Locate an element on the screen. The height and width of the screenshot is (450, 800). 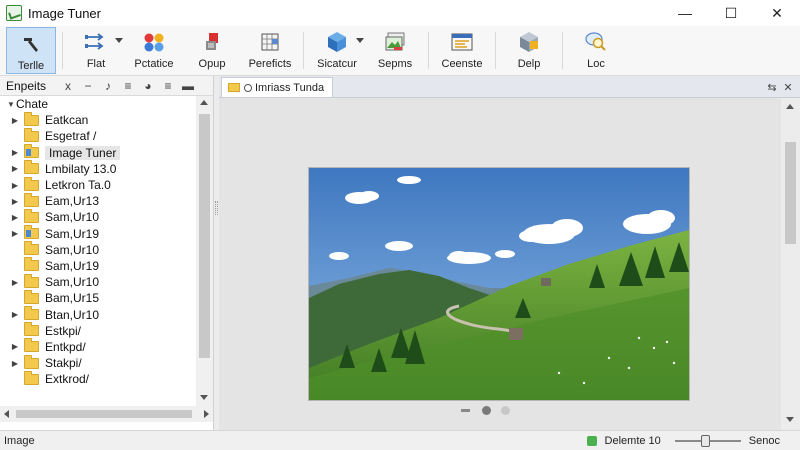
tree-item: ▶ Letkron Ta.0 is located at coordinates (98, 184).